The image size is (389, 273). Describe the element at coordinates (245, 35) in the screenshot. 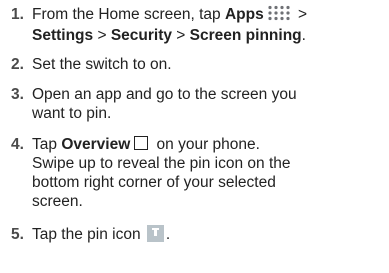

I see `screen-pinning-label: Screen pinning` at that location.